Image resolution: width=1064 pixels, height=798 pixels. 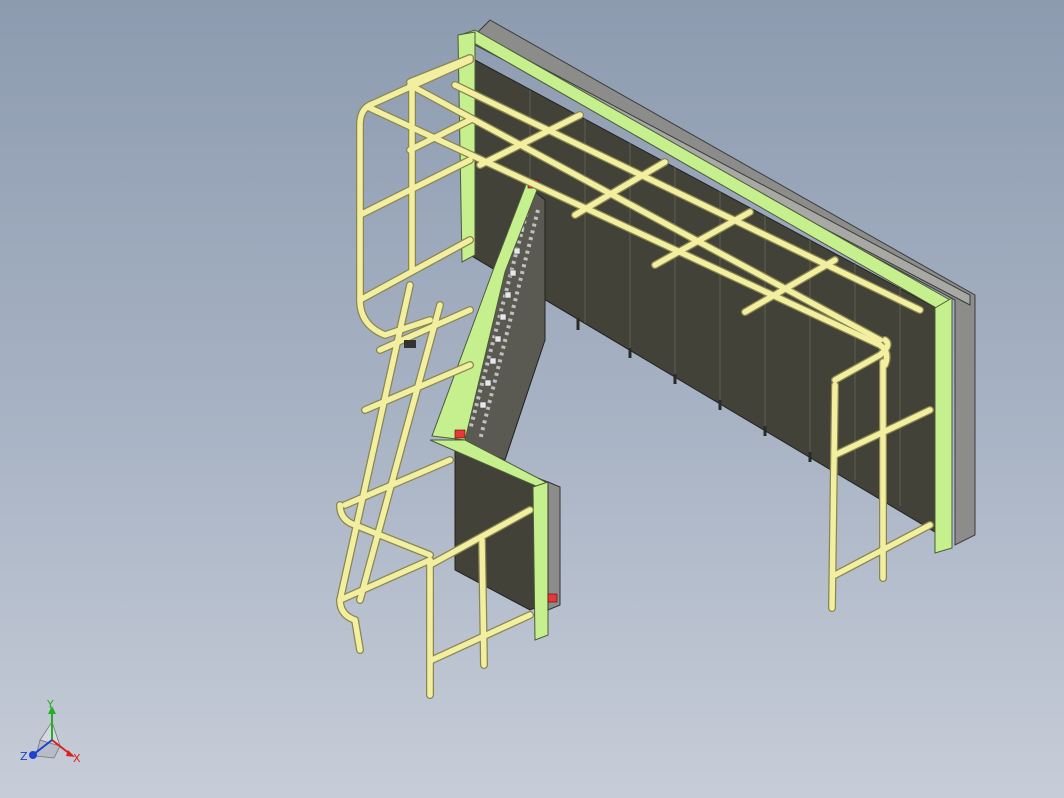 What do you see at coordinates (53, 735) in the screenshot?
I see `axis-triad: Y X Z` at bounding box center [53, 735].